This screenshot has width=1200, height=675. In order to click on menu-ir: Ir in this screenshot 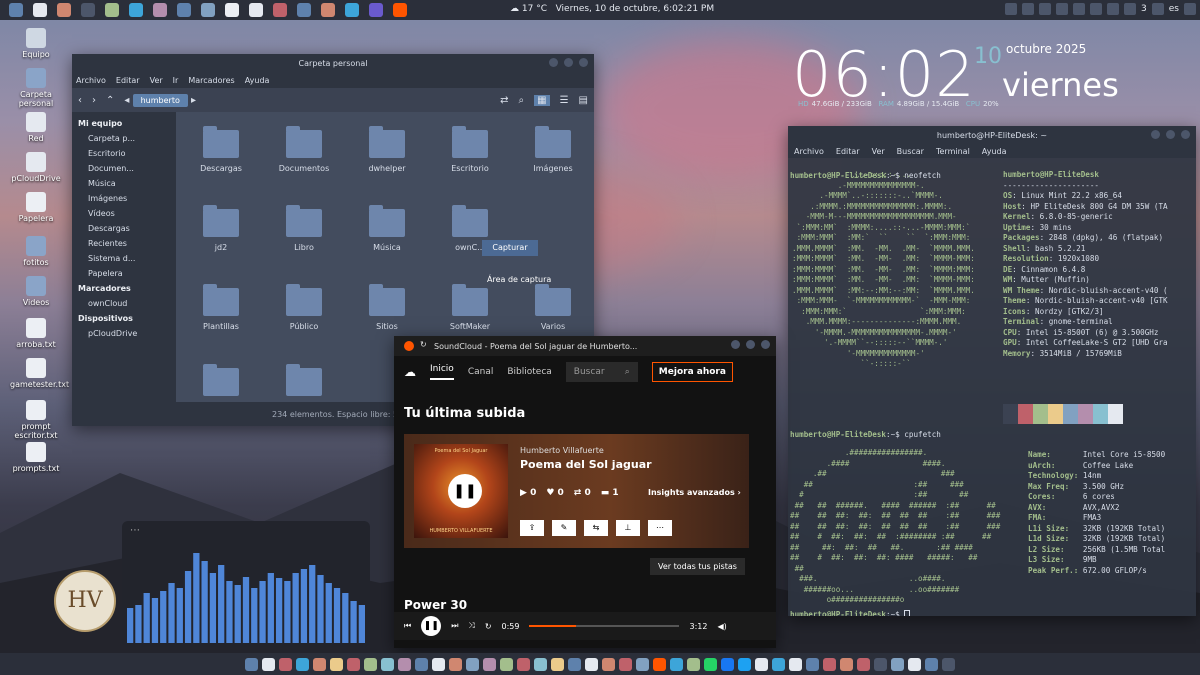, I will do `click(176, 80)`.